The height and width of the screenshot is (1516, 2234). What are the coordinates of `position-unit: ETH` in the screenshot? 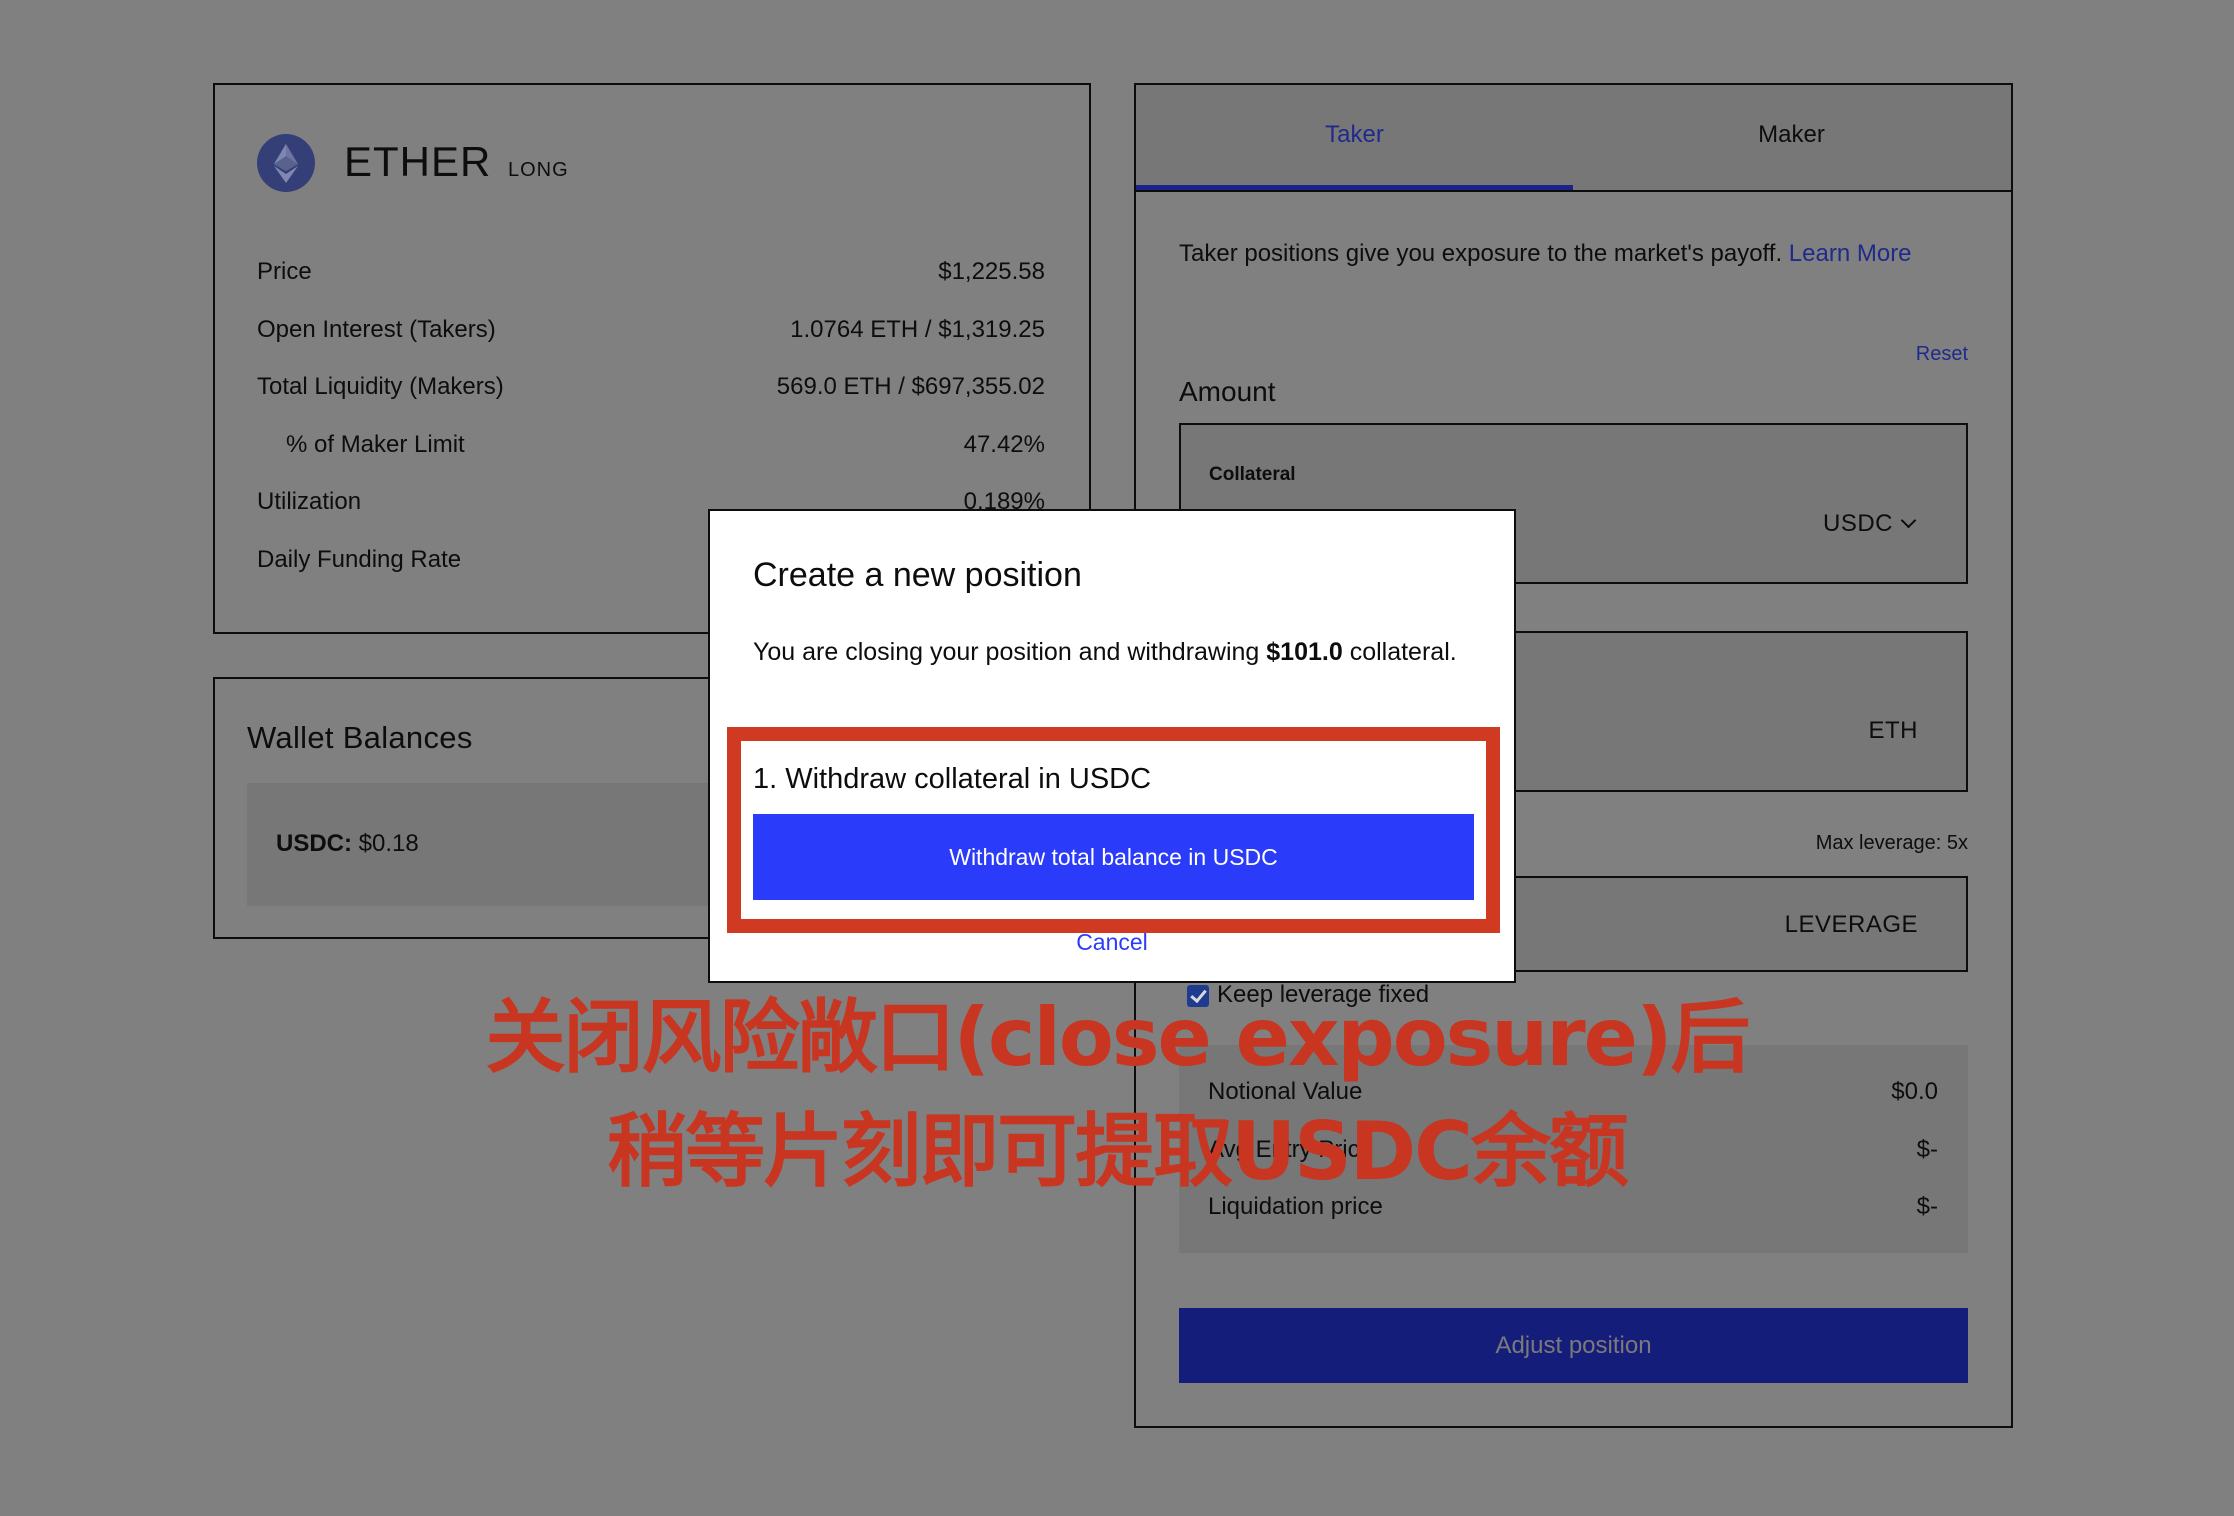 It's located at (1893, 730).